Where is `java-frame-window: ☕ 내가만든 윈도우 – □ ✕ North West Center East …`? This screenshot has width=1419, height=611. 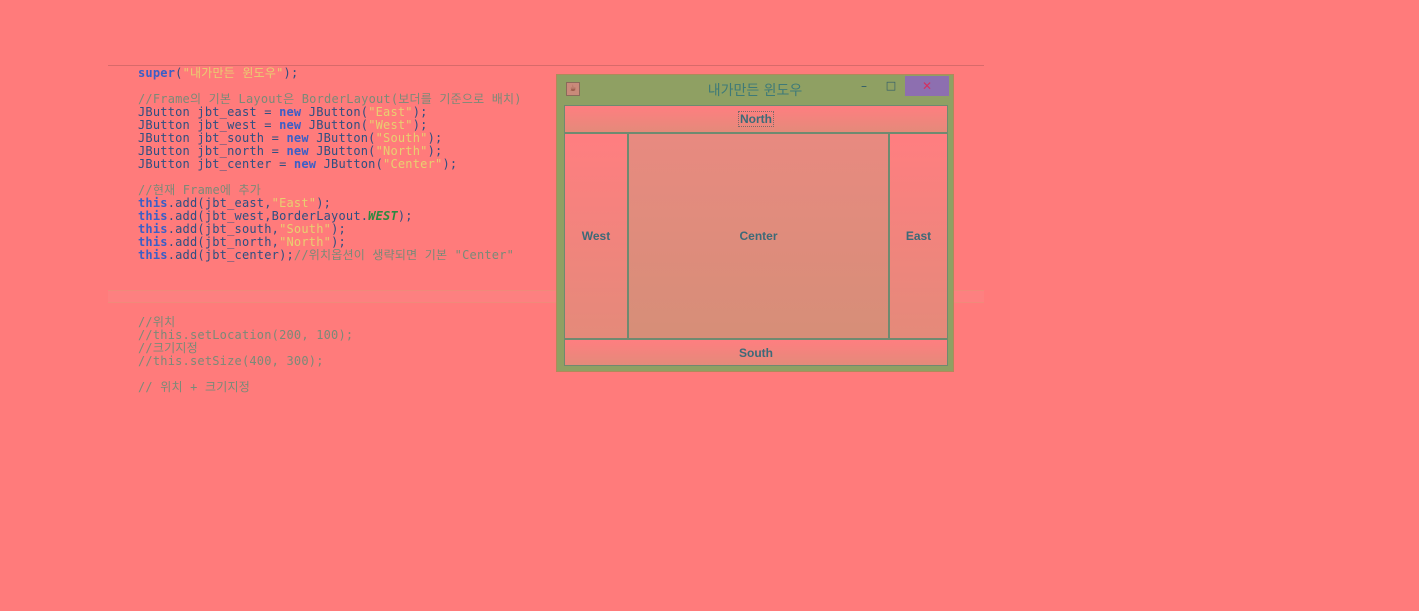
java-frame-window: ☕ 내가만든 윈도우 – □ ✕ North West Center East … is located at coordinates (755, 223).